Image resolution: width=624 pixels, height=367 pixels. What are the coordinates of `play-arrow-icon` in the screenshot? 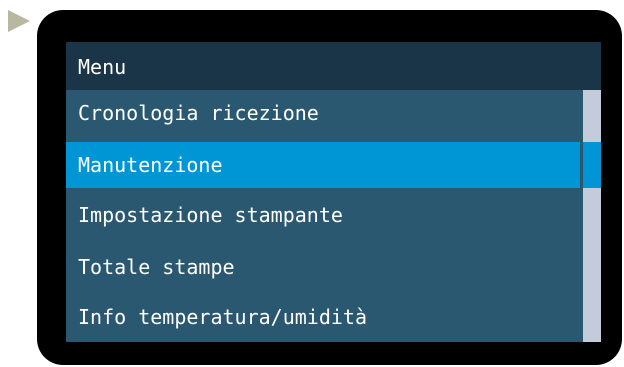 It's located at (19, 21).